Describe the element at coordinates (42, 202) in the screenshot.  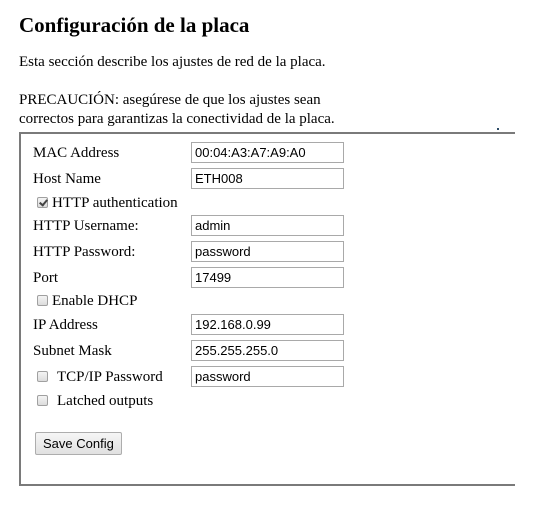
I see `http-auth-checkbox` at that location.